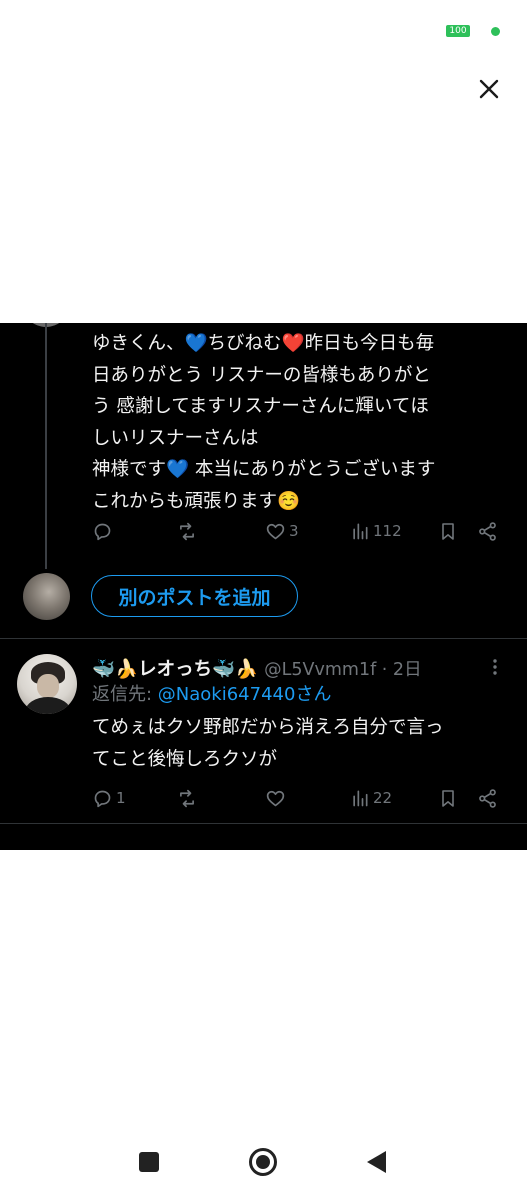 This screenshot has width=527, height=1200. I want to click on reply-text-line: てめぇはクソ野郎だから消えろ自分で言っ, so click(268, 727).